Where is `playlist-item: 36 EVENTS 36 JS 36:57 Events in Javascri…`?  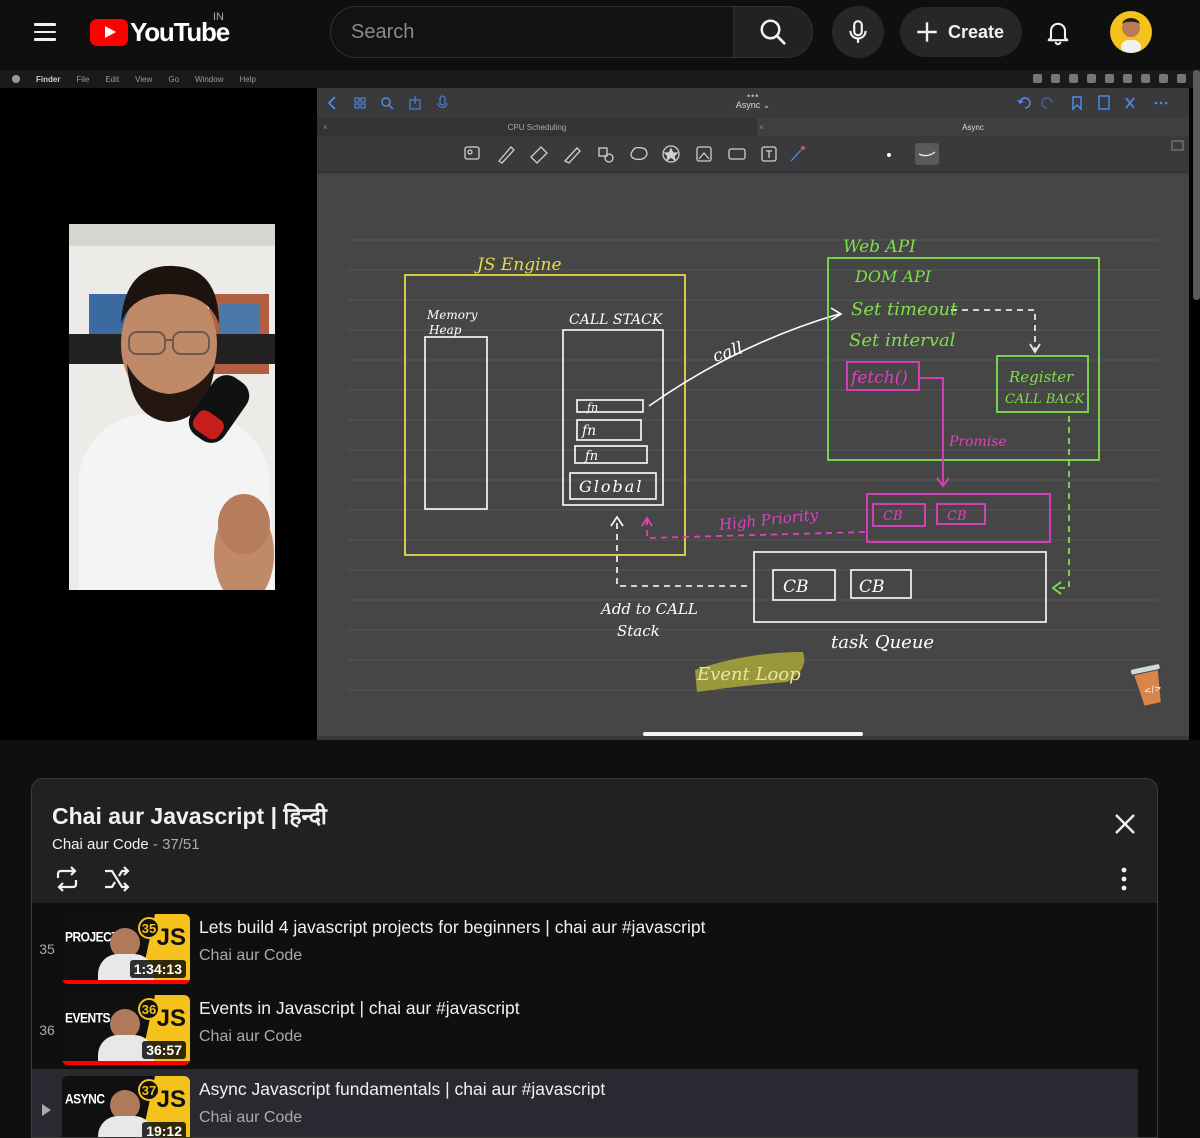 playlist-item: 36 EVENTS 36 JS 36:57 Events in Javascri… is located at coordinates (585, 1028).